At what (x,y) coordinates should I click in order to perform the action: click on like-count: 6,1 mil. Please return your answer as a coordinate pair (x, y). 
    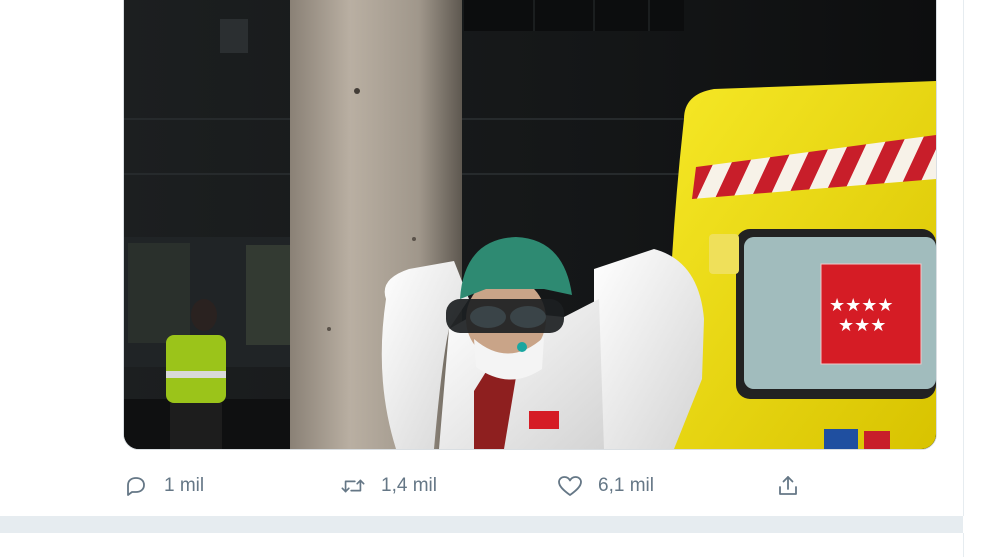
    Looking at the image, I should click on (626, 485).